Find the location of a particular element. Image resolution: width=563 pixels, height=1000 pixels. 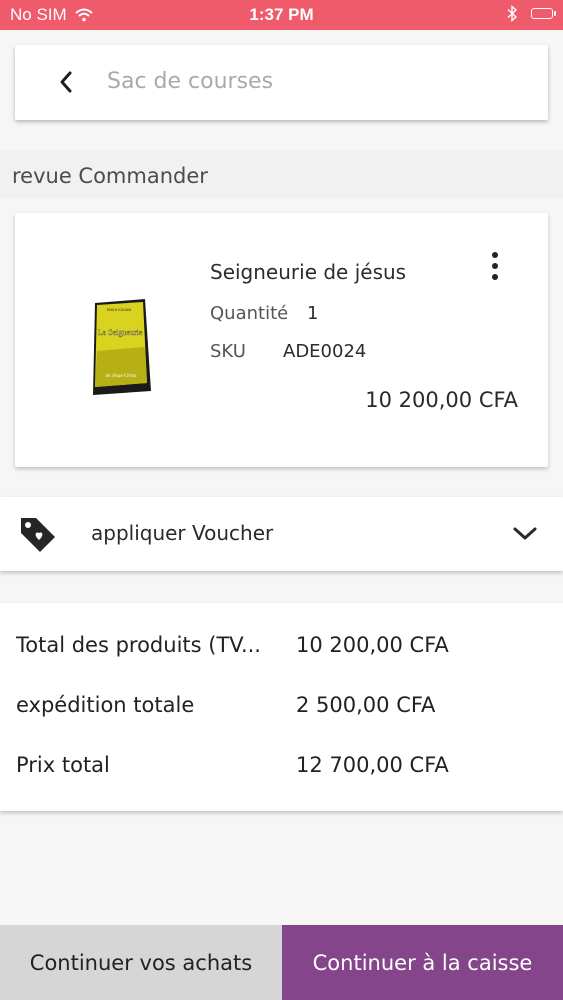

chevron-left-icon is located at coordinates (66, 82).